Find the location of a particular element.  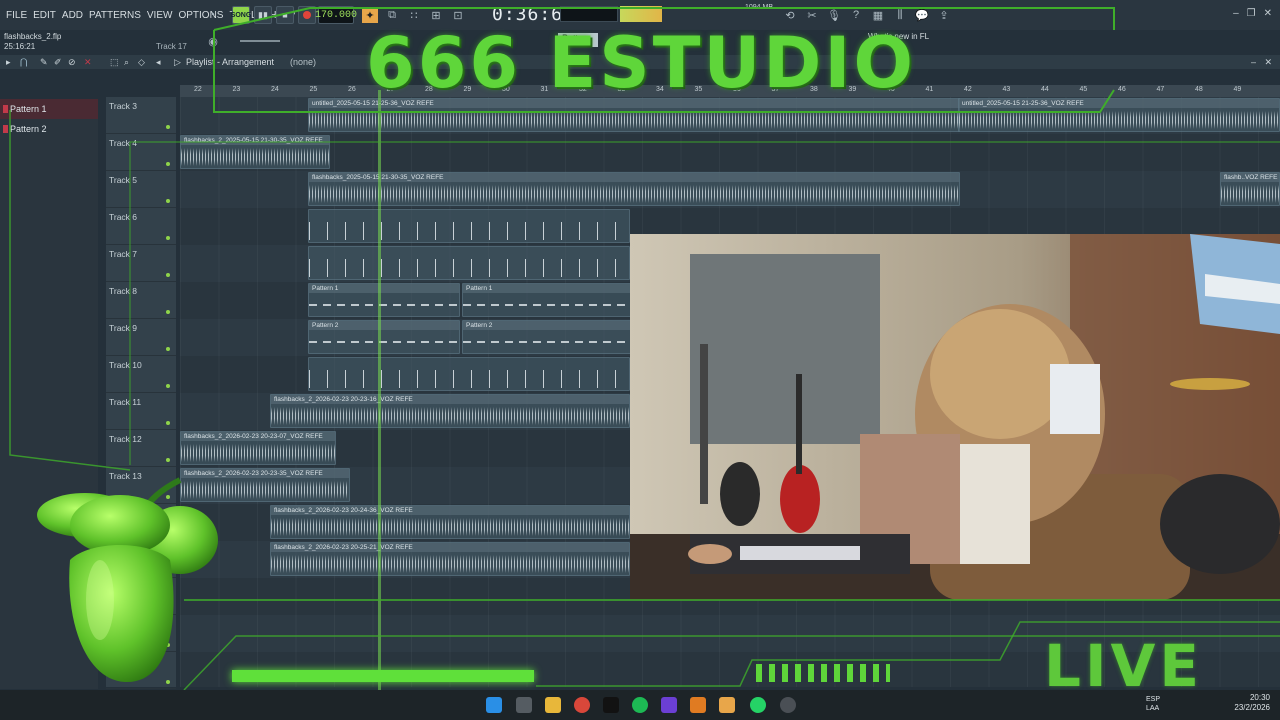

system-clock: 20:30 23/2/2026 is located at coordinates (1252, 703).